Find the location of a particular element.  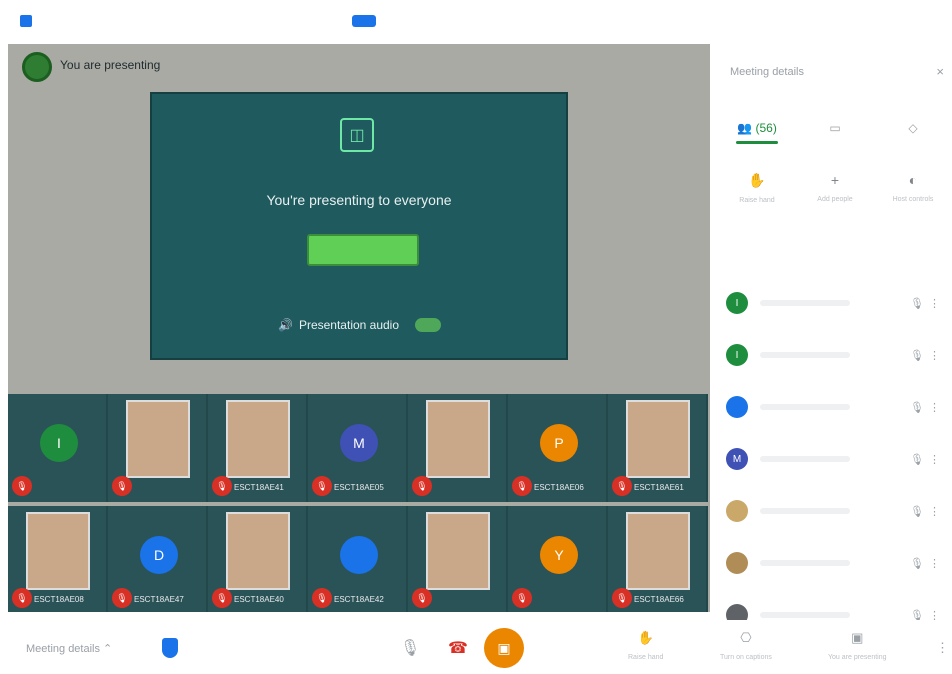

participant-tile: 🎙 ESCT18AE42 is located at coordinates (358, 559).